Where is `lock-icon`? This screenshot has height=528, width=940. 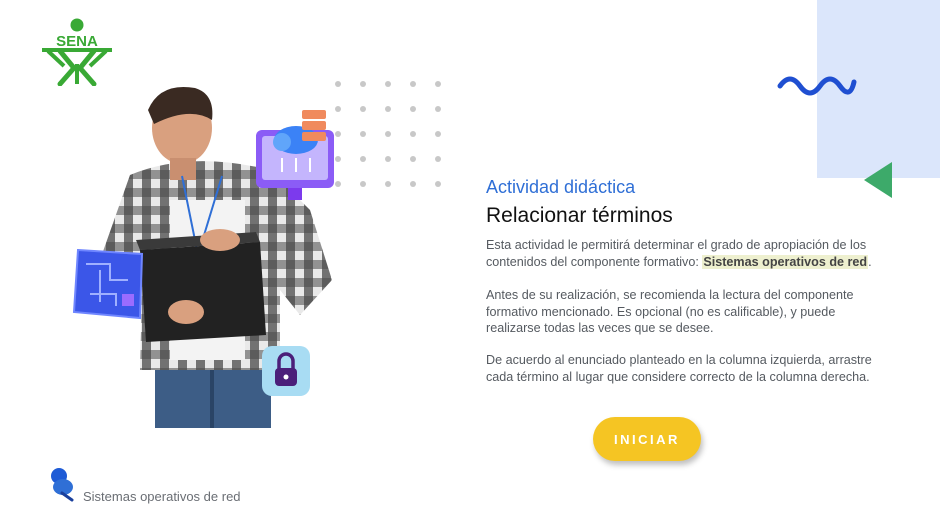
lock-icon is located at coordinates (286, 371).